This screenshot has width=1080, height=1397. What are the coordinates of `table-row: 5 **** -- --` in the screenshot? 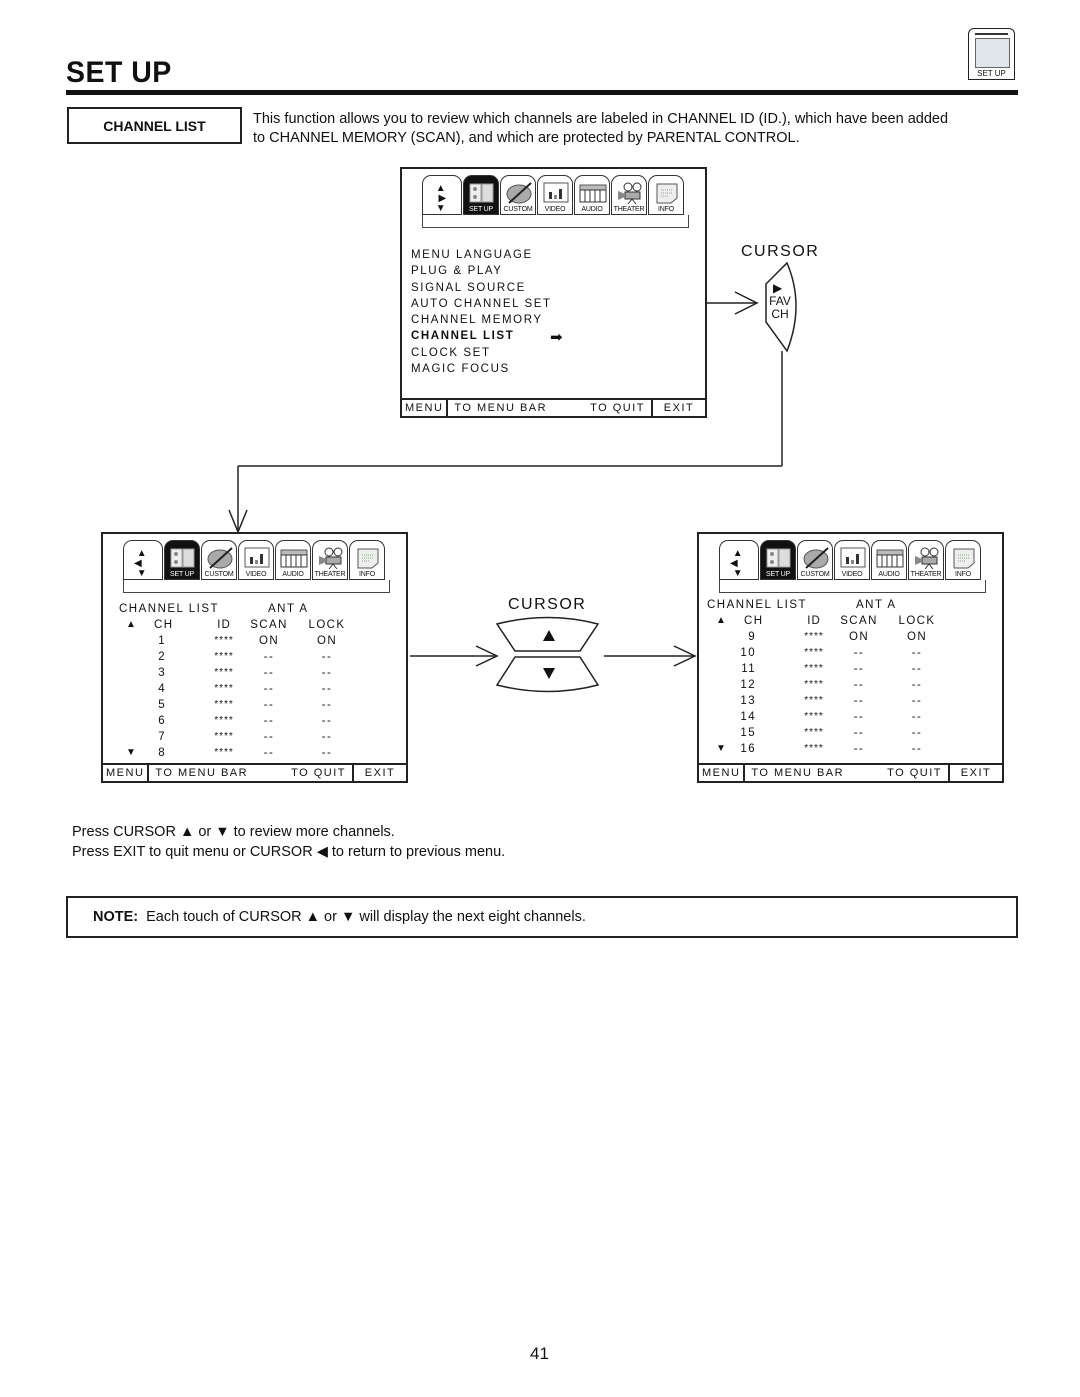 It's located at (256, 707).